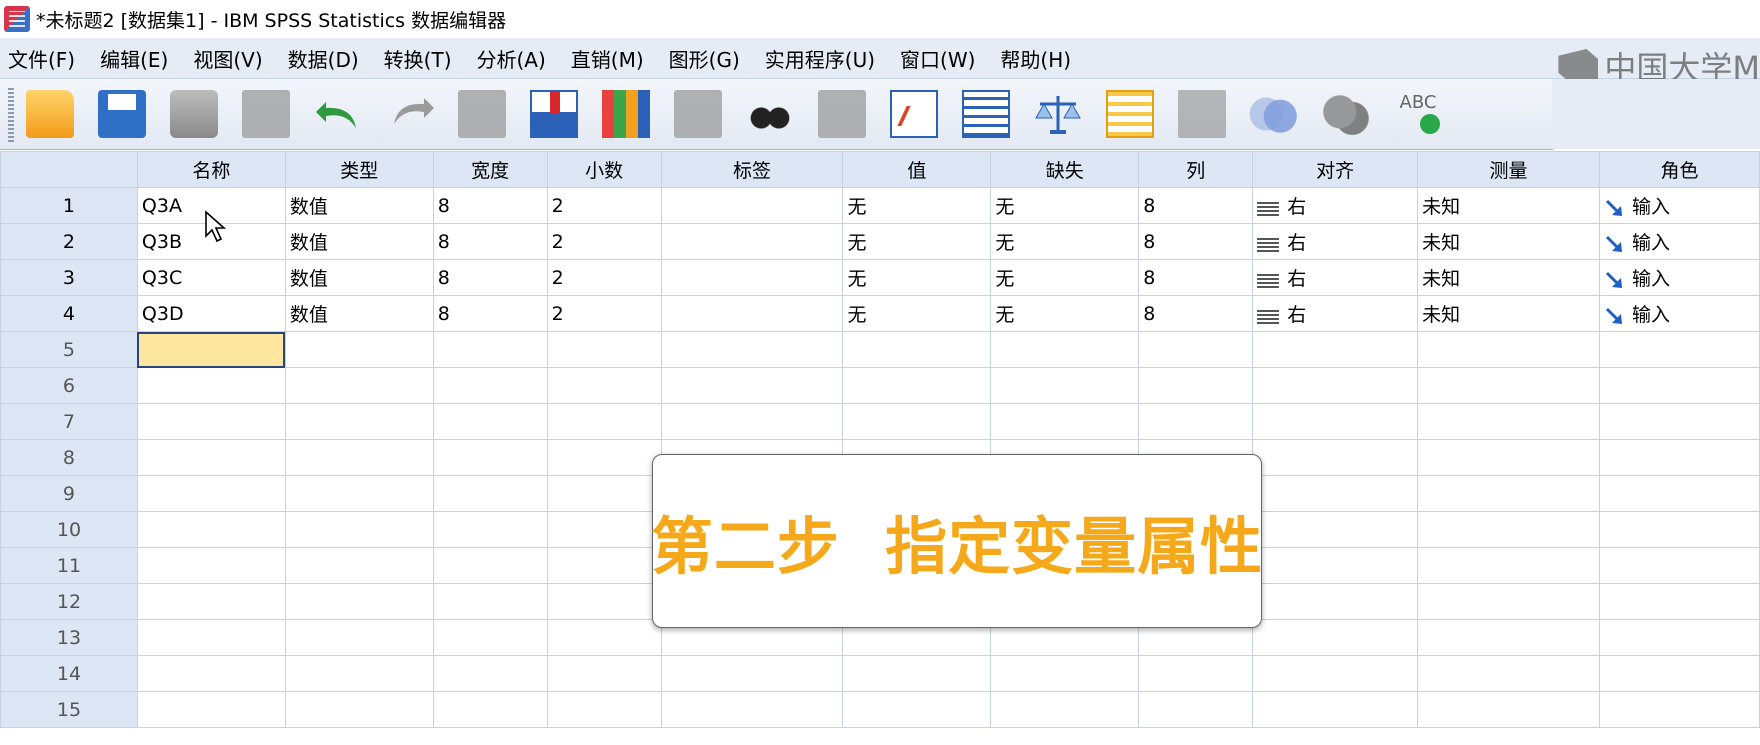 The image size is (1760, 745). I want to click on row-header: 15, so click(69, 709).